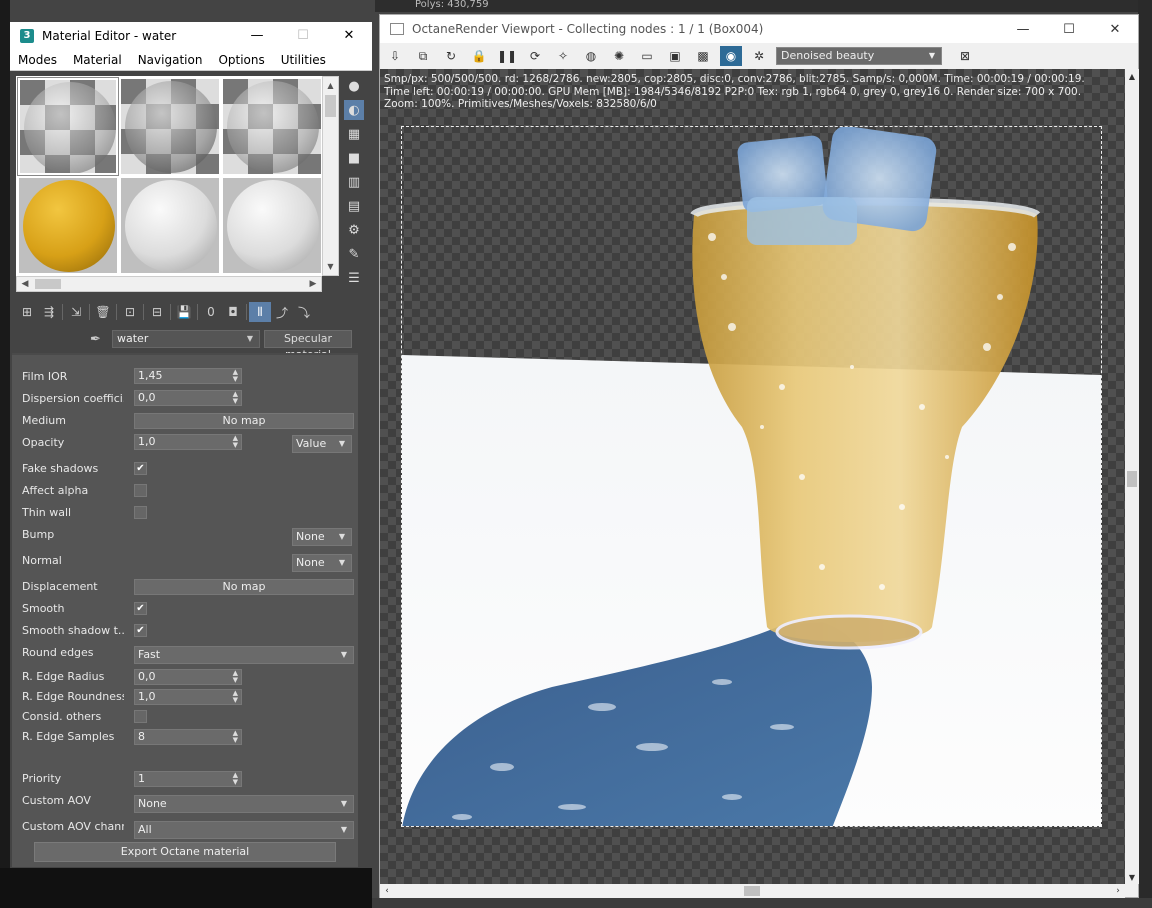 This screenshot has height=908, width=1152. What do you see at coordinates (731, 56) in the screenshot?
I see `camera-icon: ◉` at bounding box center [731, 56].